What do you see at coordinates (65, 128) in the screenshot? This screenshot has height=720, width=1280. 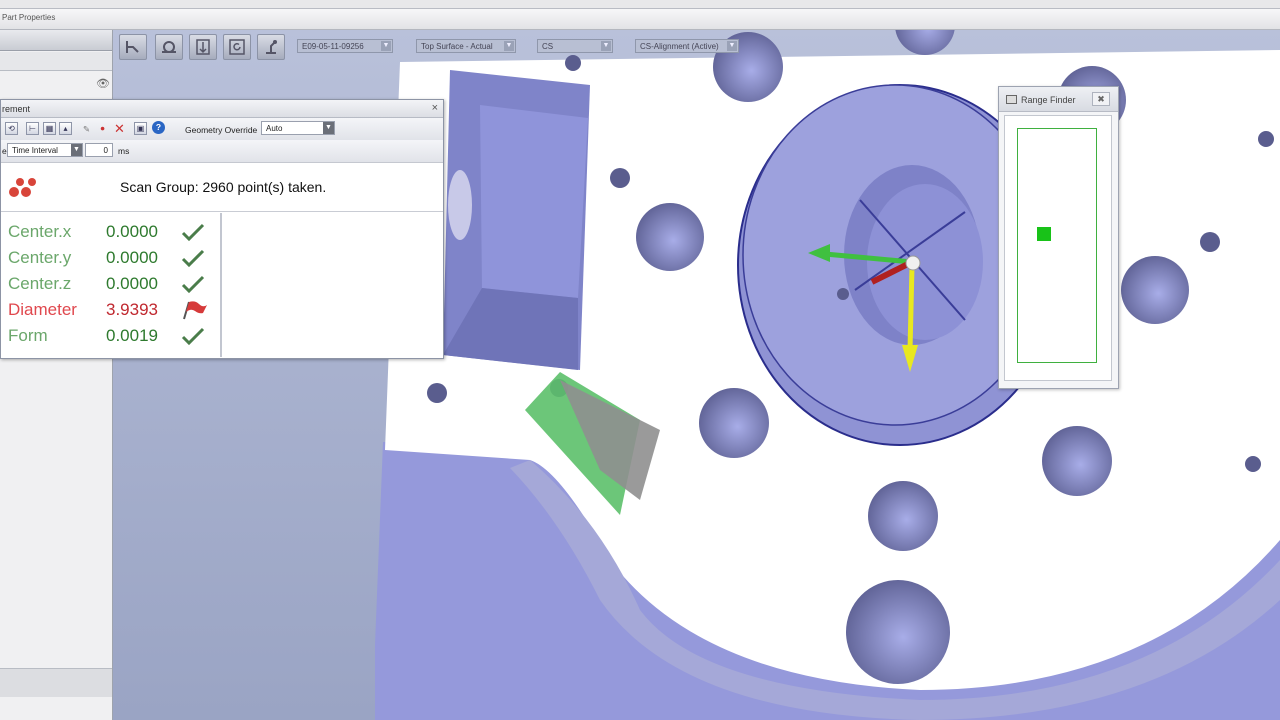 I see `plane-icon: ▴` at bounding box center [65, 128].